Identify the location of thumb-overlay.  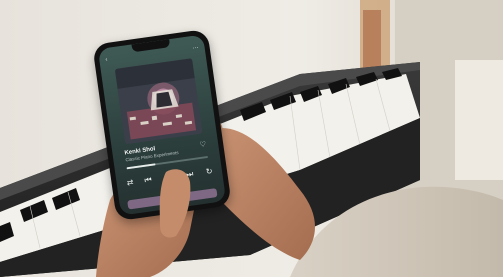
(175, 203).